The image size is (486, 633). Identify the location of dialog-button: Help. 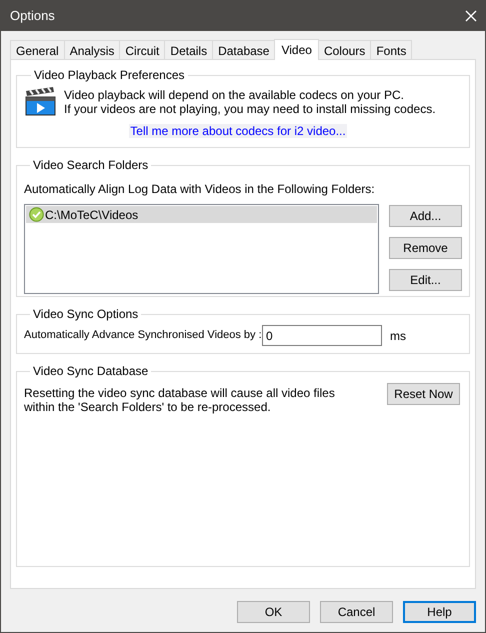
(439, 612).